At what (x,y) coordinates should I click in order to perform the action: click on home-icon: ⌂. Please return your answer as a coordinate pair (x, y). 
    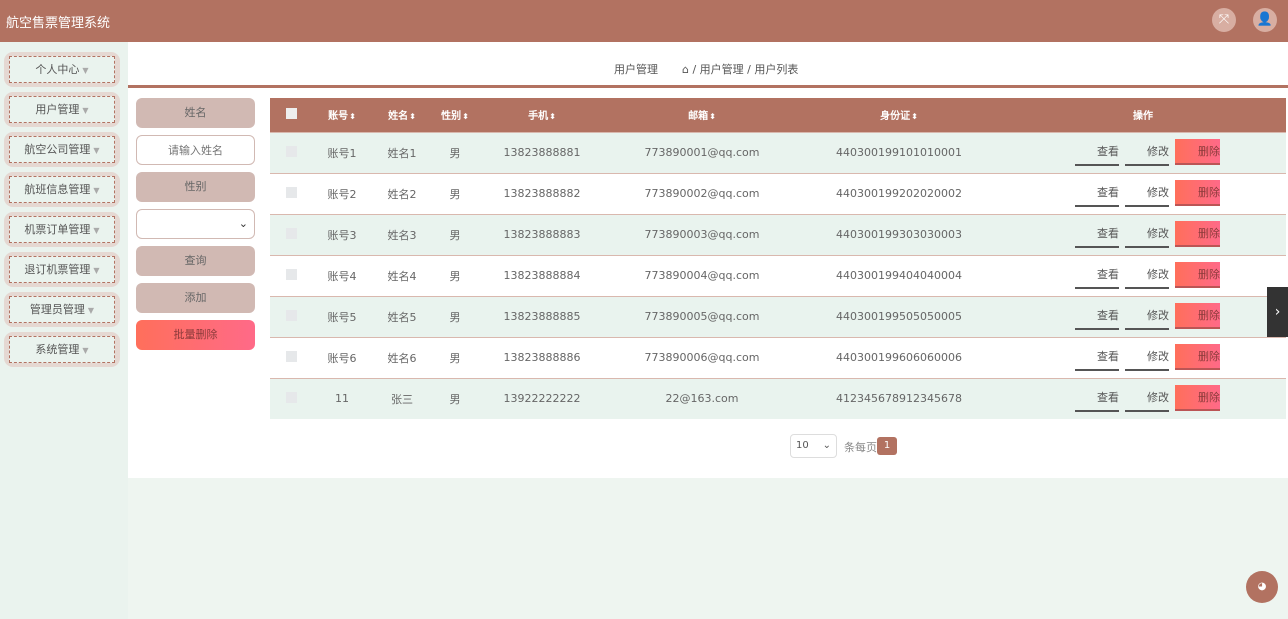
    Looking at the image, I should click on (685, 69).